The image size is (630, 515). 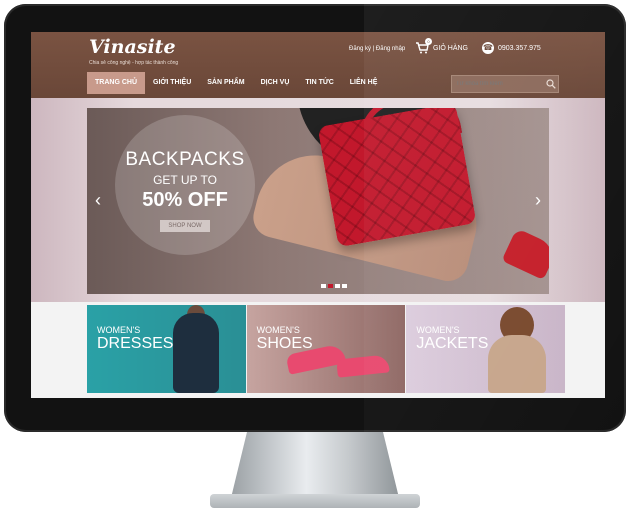 I want to click on auth-links: Đăng ký | Đăng nhập, so click(x=377, y=49).